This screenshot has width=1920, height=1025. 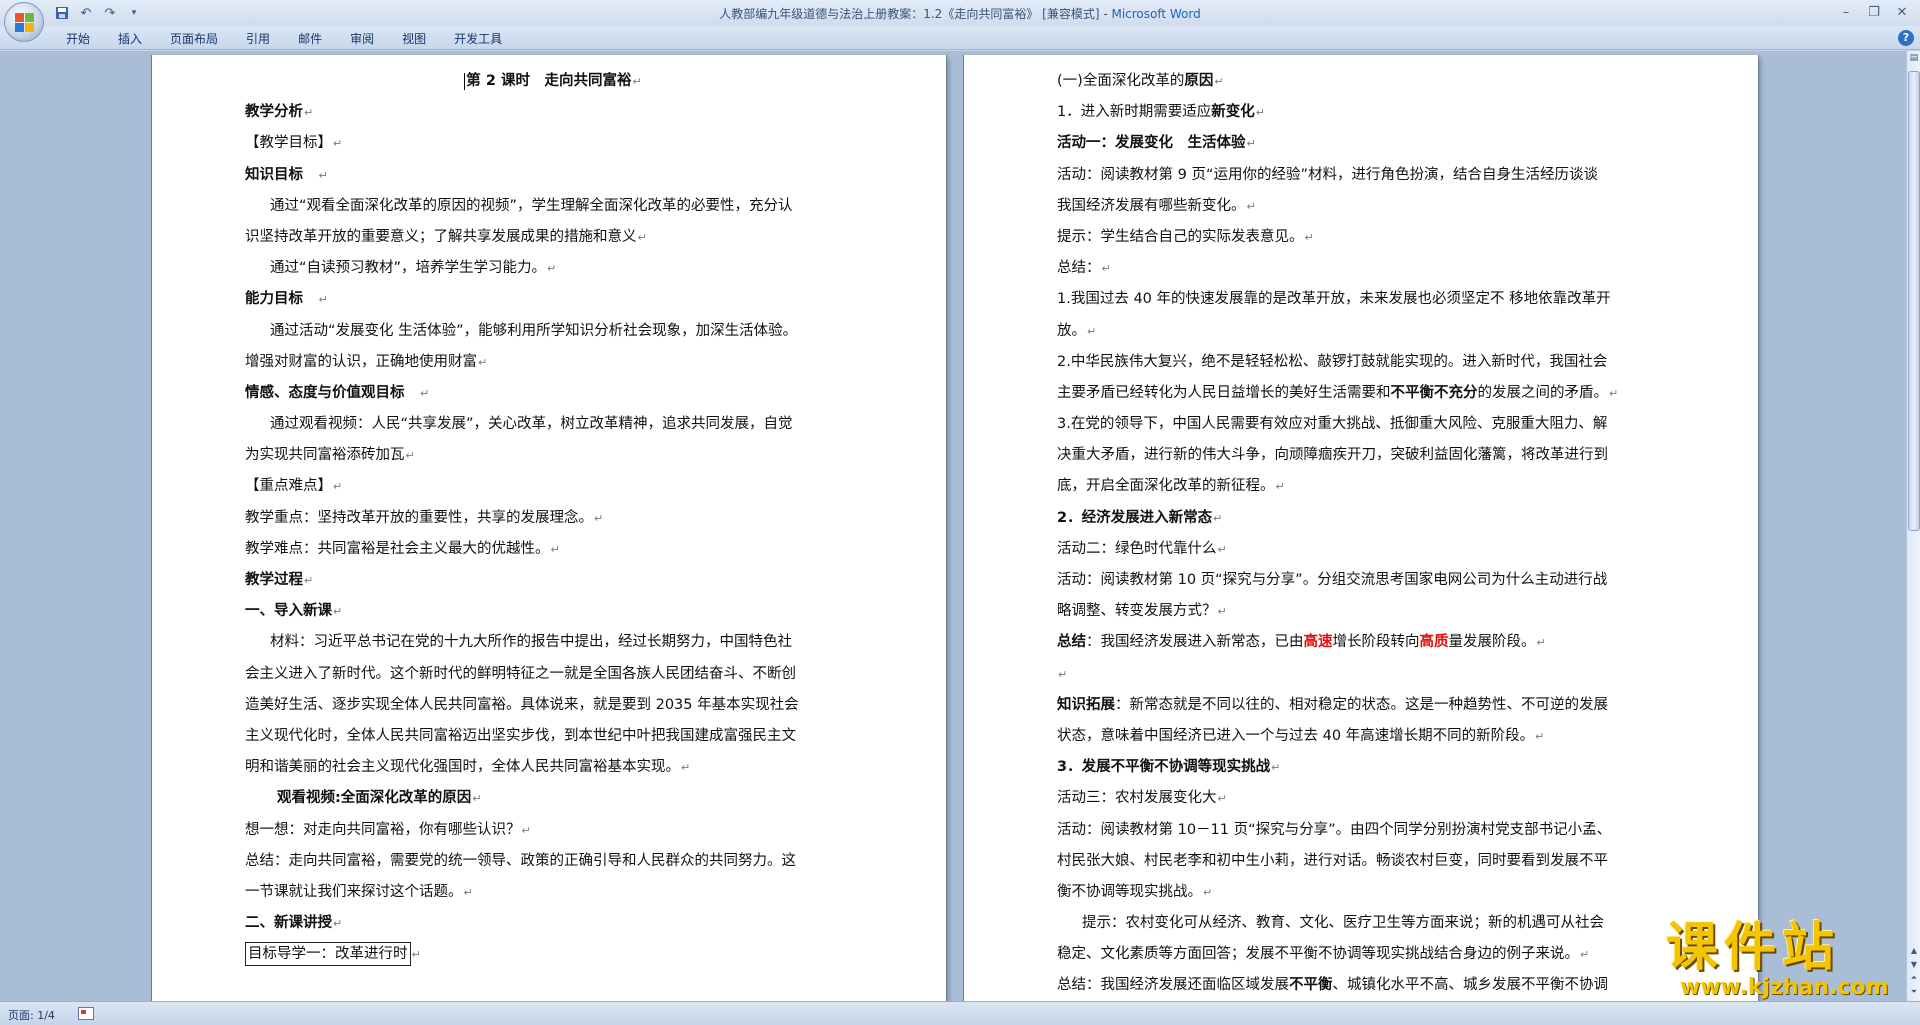 I want to click on document-line: 一、导入新课↵, so click(x=553, y=611).